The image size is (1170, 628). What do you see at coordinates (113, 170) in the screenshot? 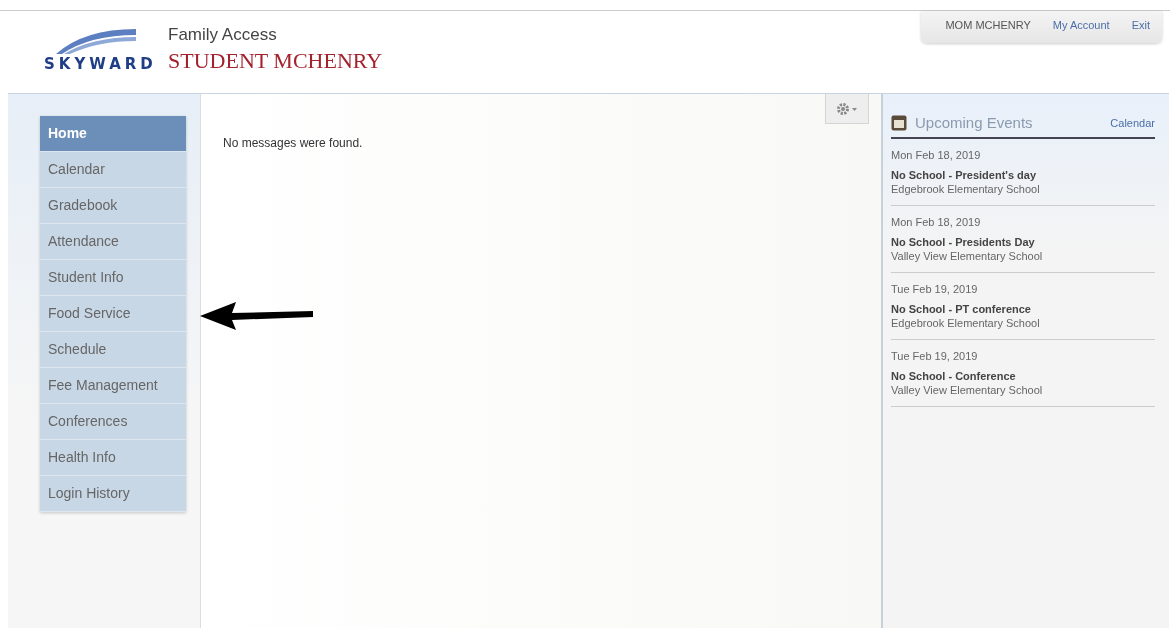
I see `nav-item: Calendar` at bounding box center [113, 170].